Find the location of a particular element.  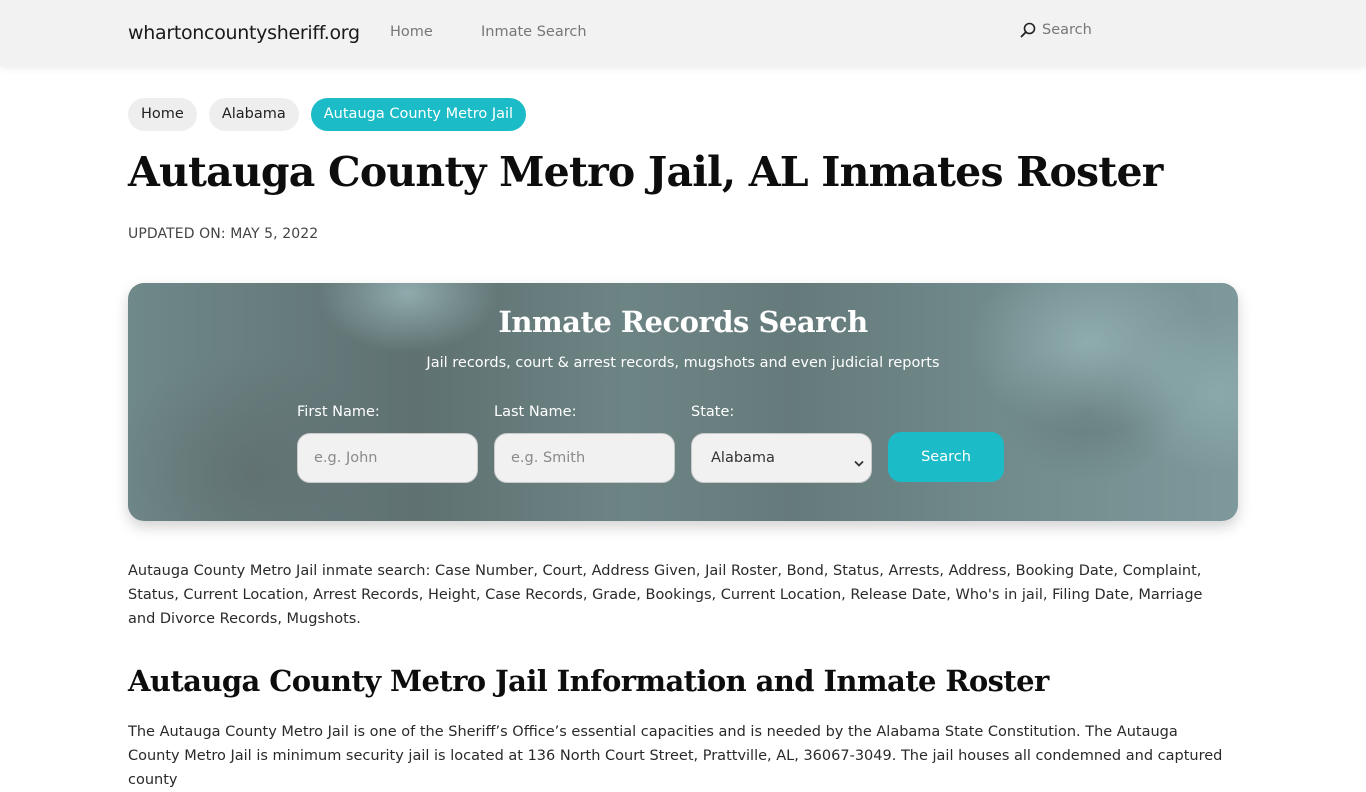

last-name-field-group: Last Name: is located at coordinates (584, 443).